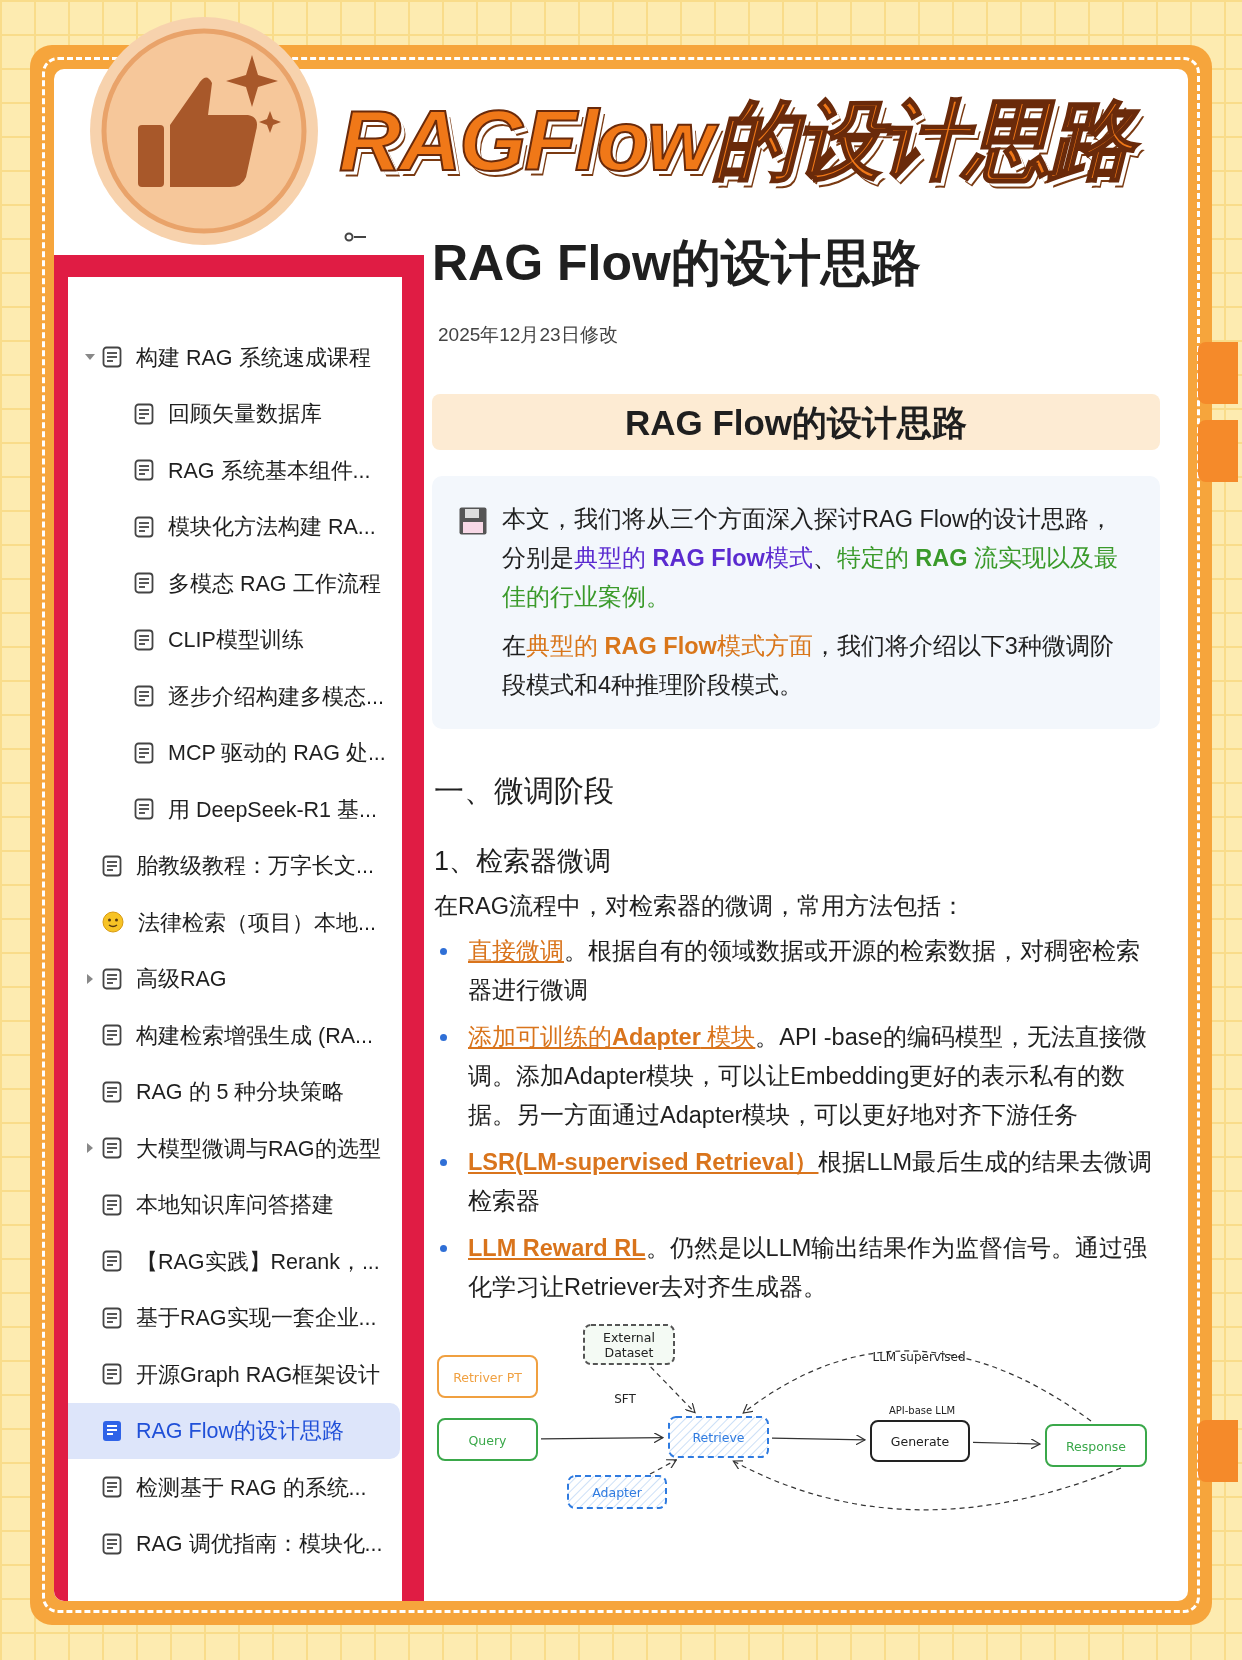  What do you see at coordinates (487, 1376) in the screenshot?
I see `diagram-node: Retriver PT` at bounding box center [487, 1376].